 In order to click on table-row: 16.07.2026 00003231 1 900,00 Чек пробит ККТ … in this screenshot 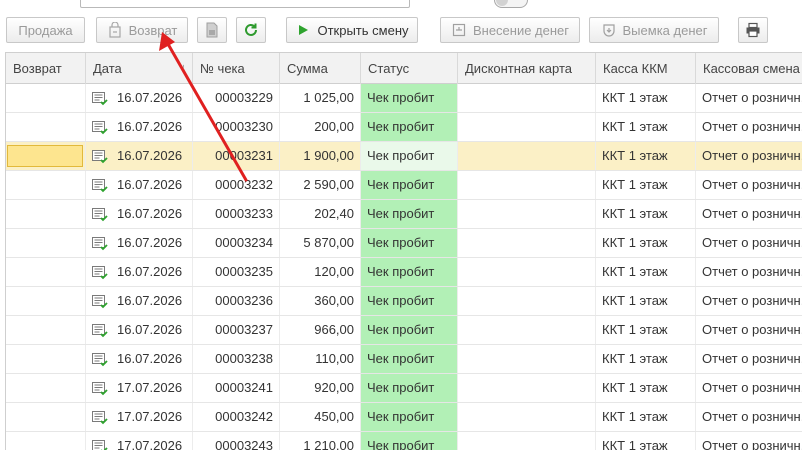, I will do `click(404, 156)`.